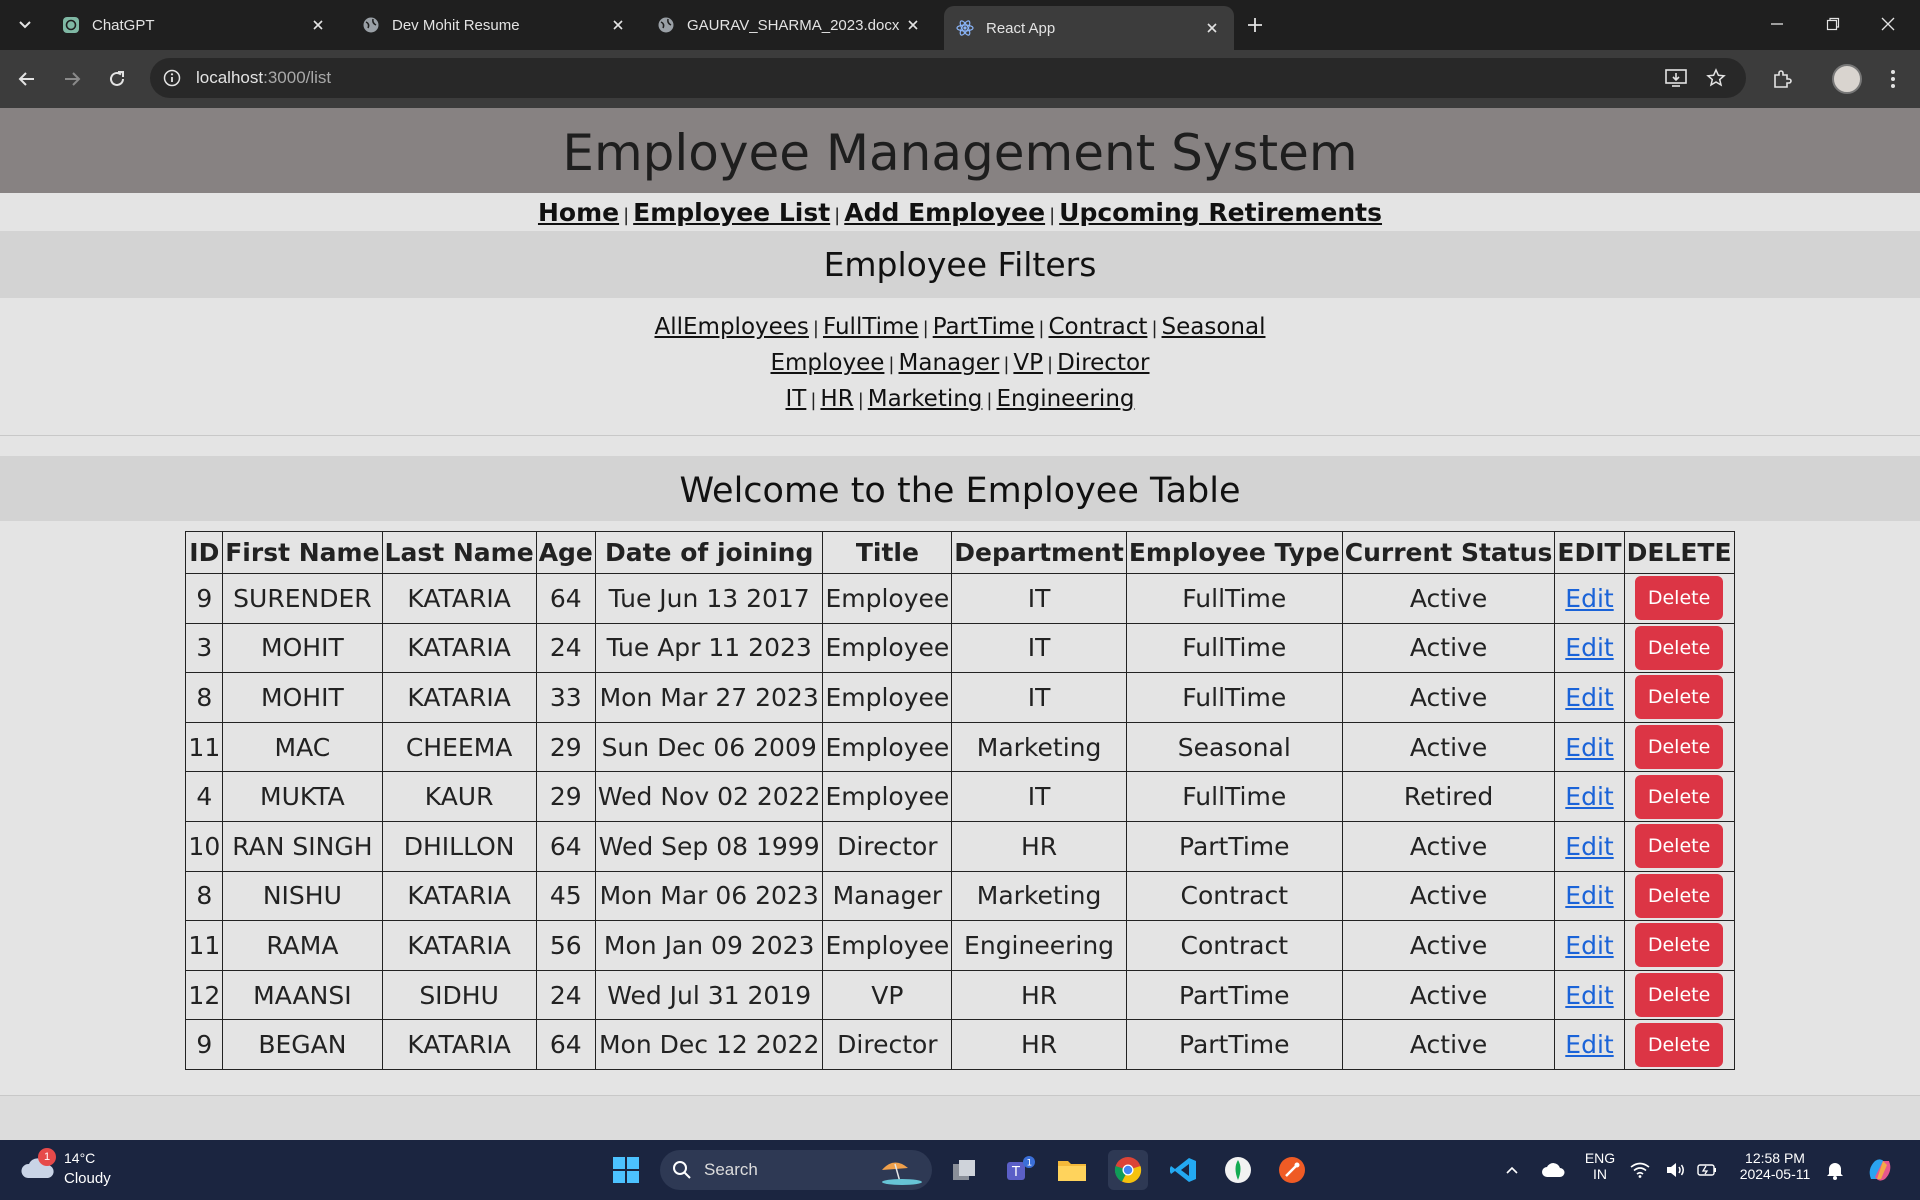  Describe the element at coordinates (1893, 79) in the screenshot. I see `browser-menu-icon` at that location.